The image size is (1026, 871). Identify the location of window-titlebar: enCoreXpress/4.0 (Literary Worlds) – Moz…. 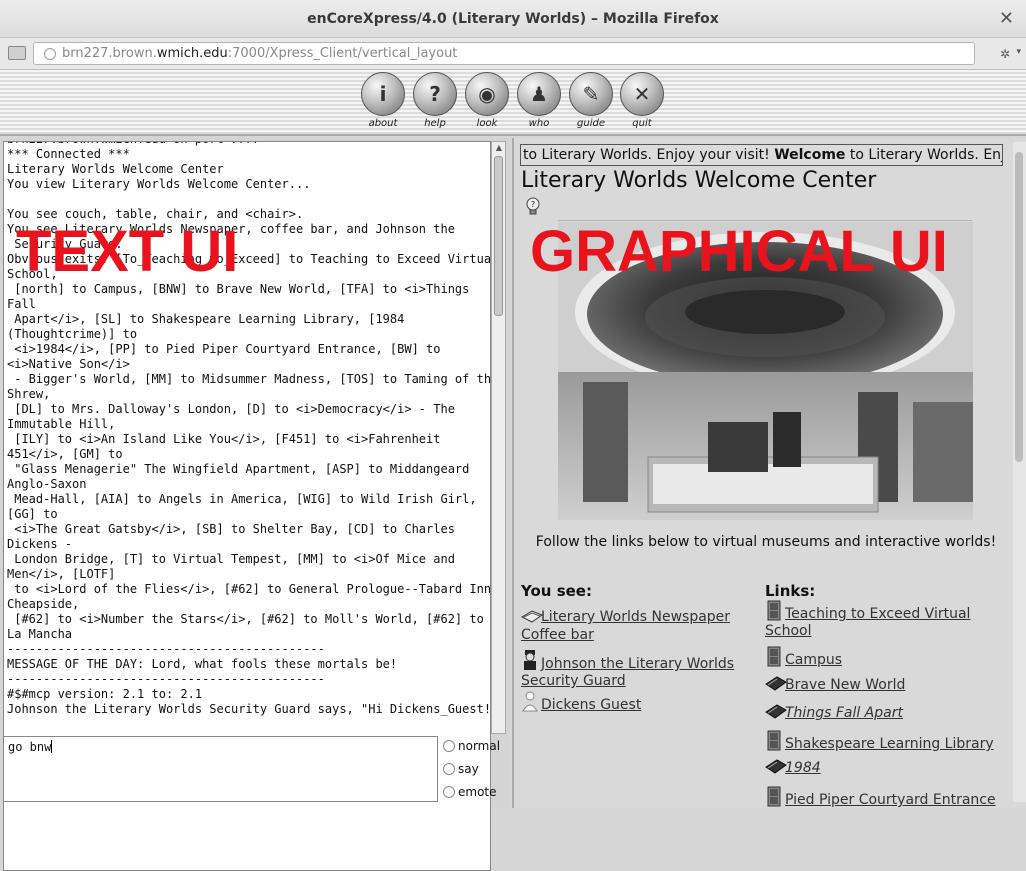
(513, 19).